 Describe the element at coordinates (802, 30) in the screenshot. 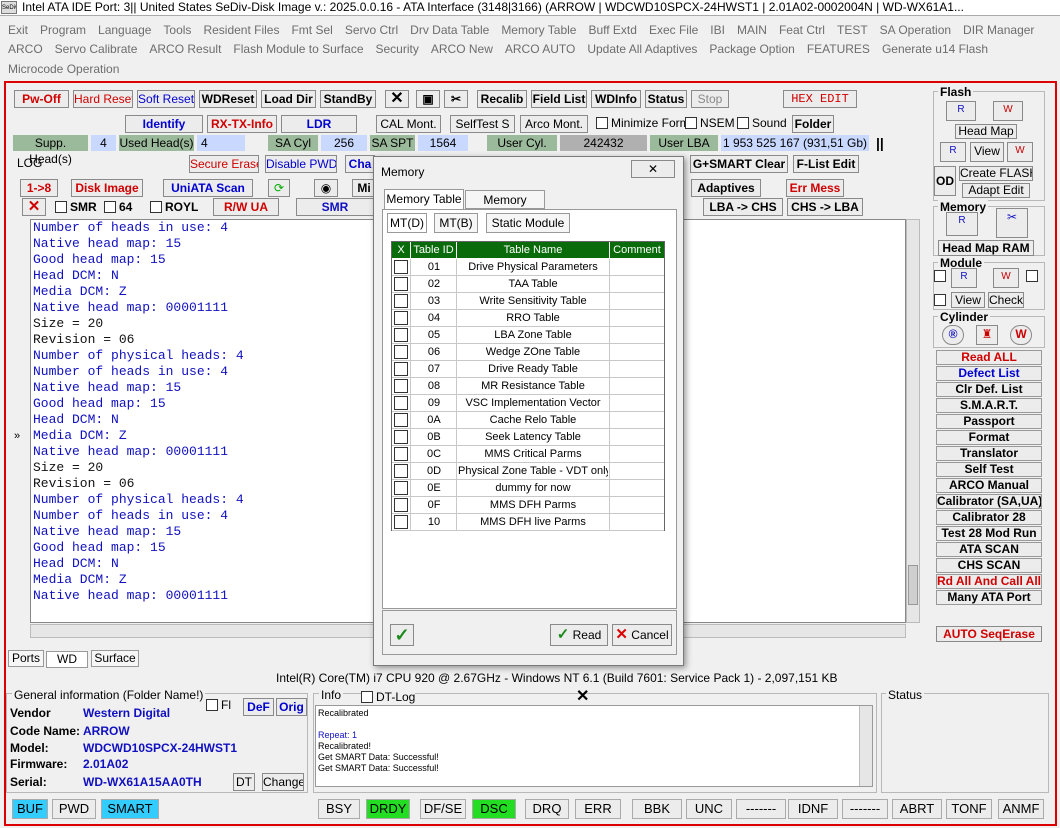

I see `menu-item: Feat Ctrl` at that location.